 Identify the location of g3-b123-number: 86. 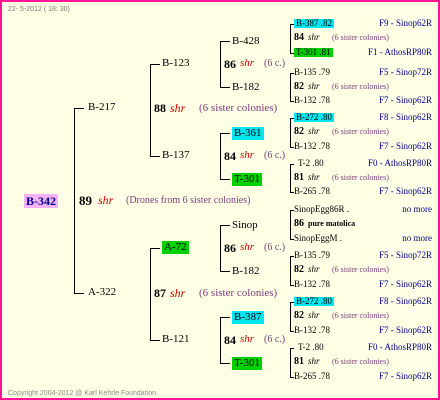
(230, 64).